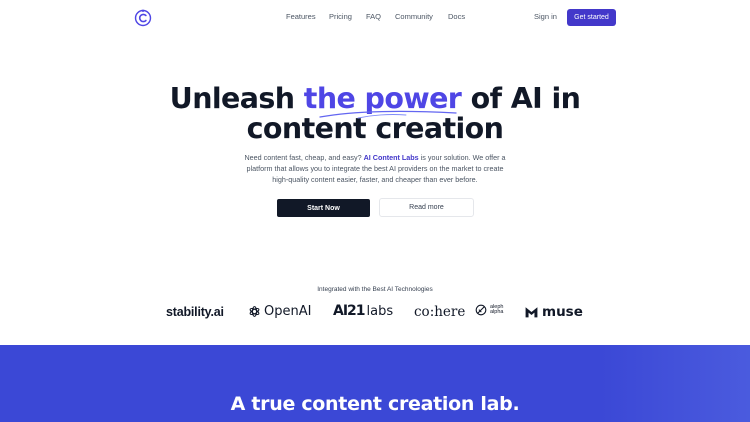 The height and width of the screenshot is (422, 750). I want to click on get-started-button: Get started, so click(591, 17).